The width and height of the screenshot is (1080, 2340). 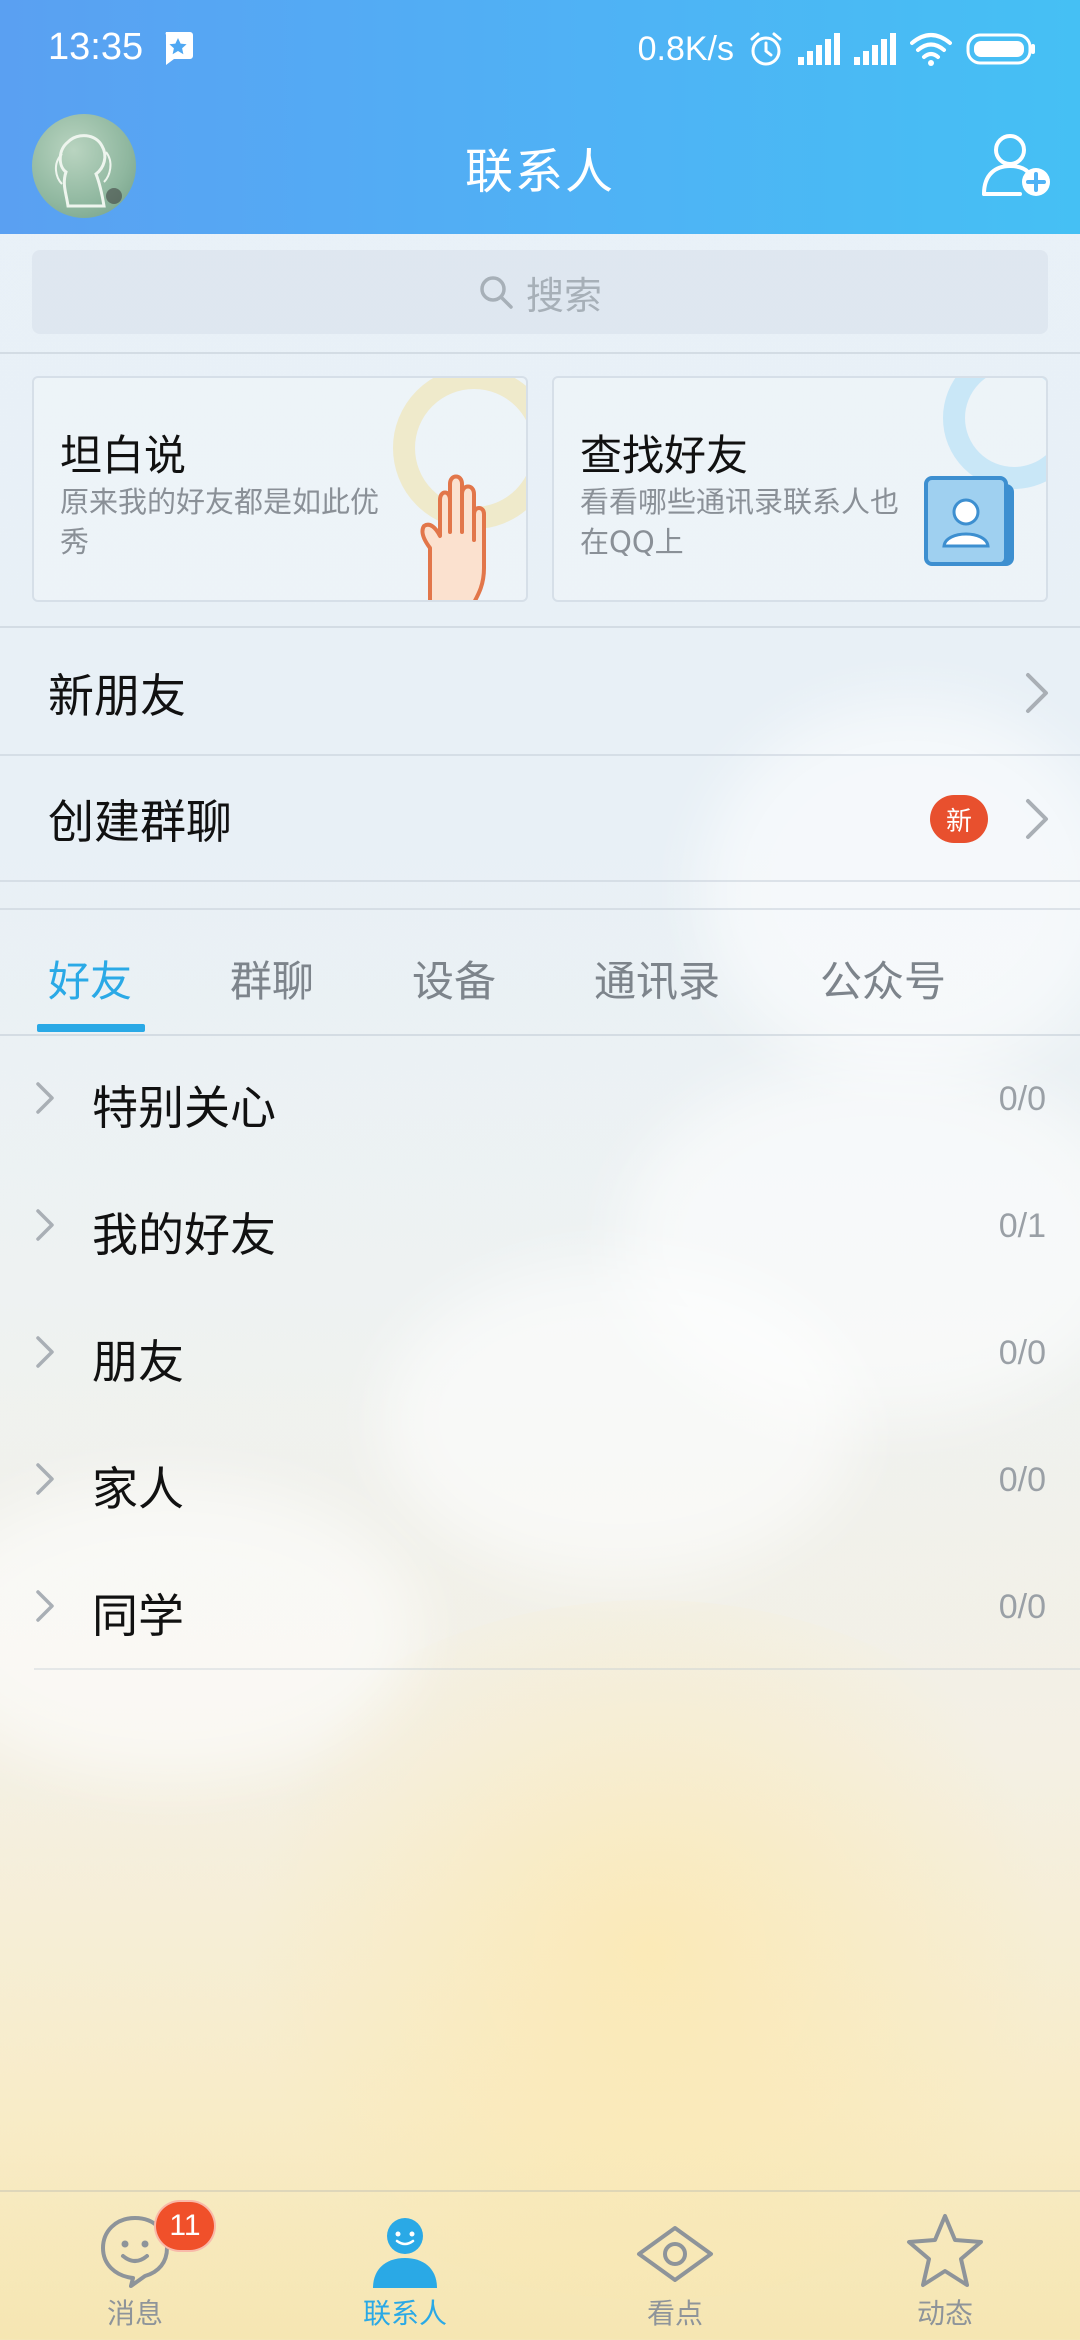 What do you see at coordinates (539, 172) in the screenshot?
I see `page-title: 联系人` at bounding box center [539, 172].